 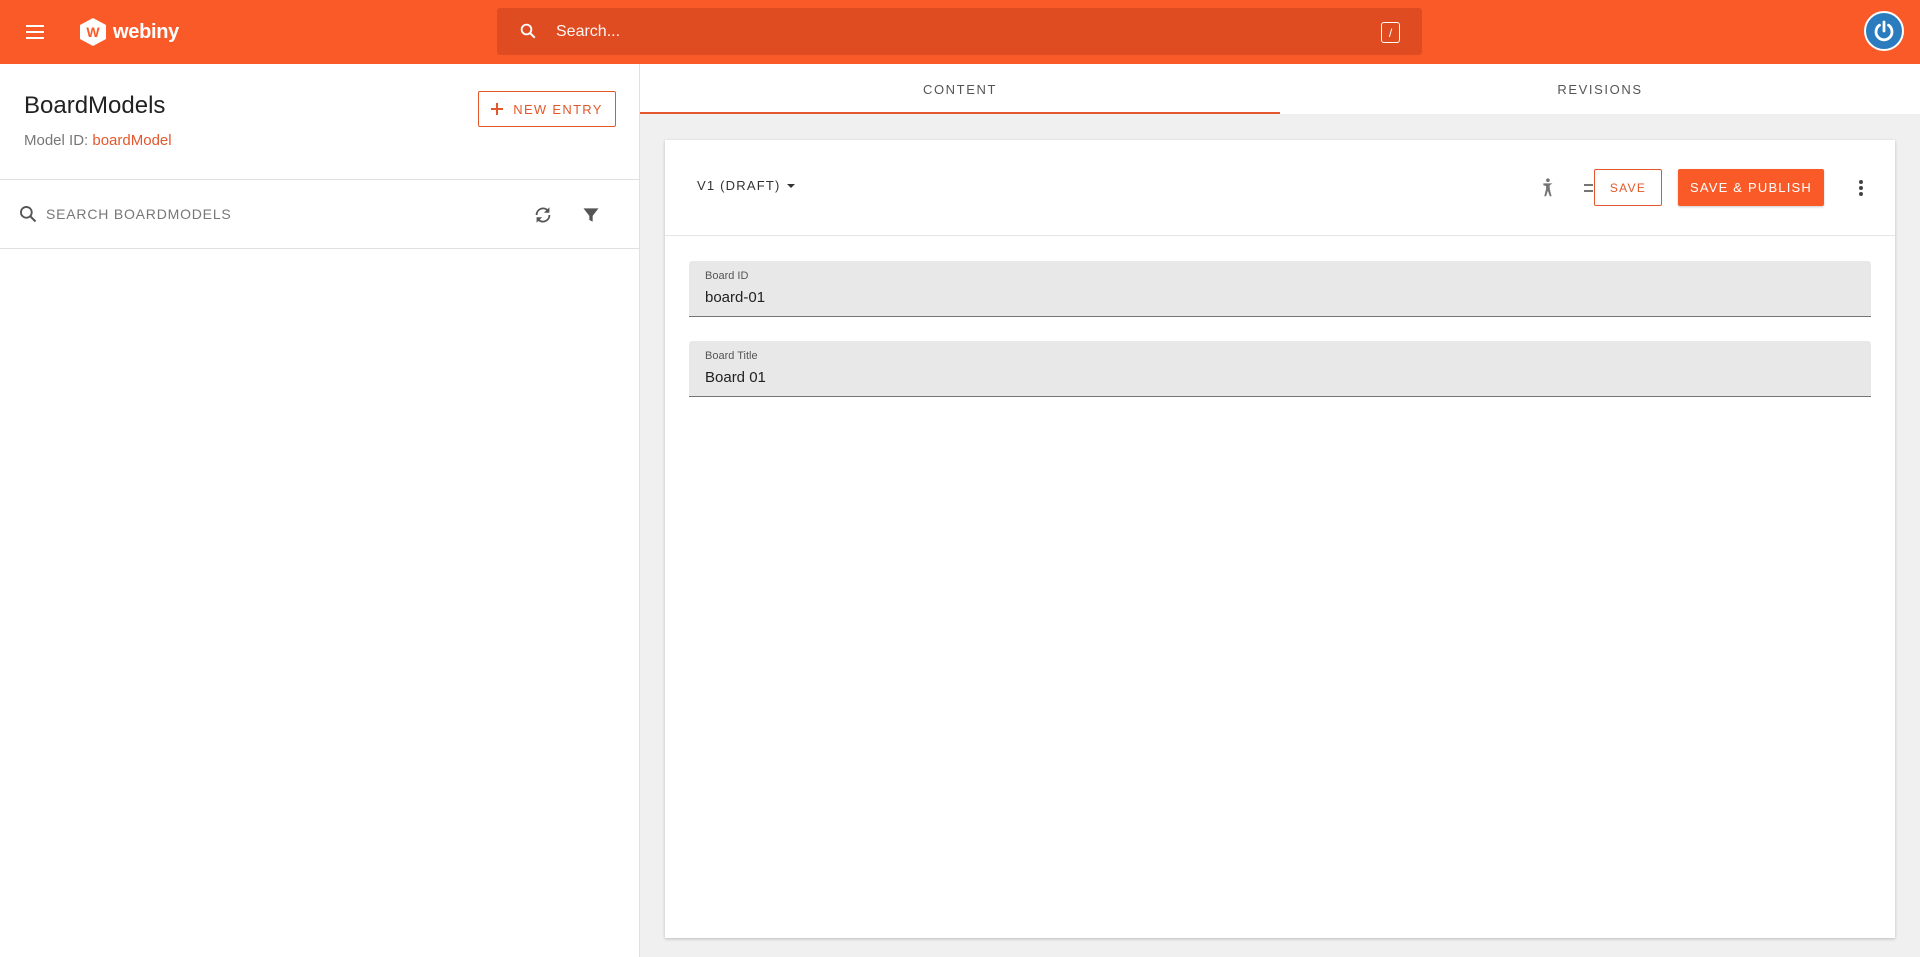 I want to click on caret-down-icon, so click(x=790, y=185).